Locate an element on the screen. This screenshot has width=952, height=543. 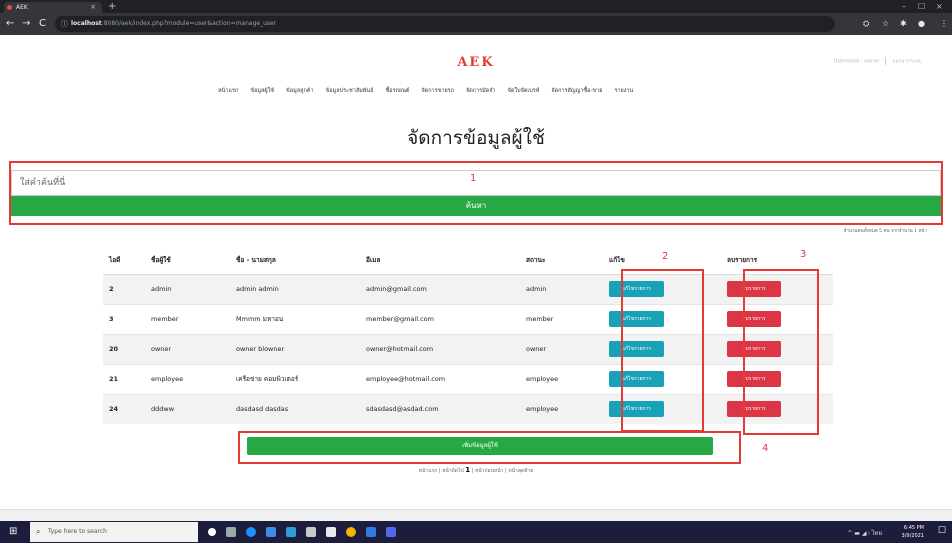
maximize-icon: ☐ is located at coordinates (921, 6).